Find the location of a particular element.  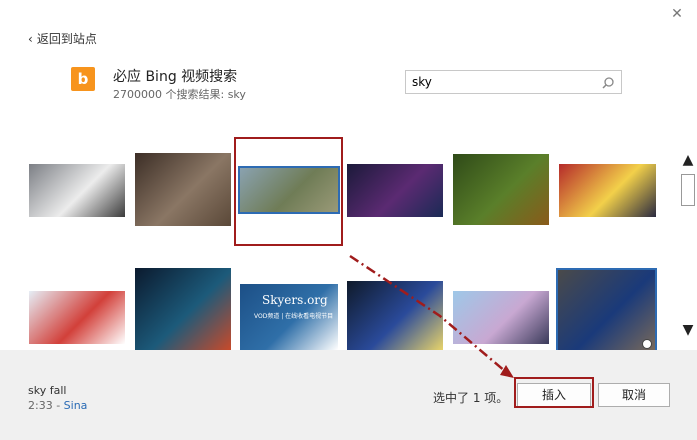

search-box is located at coordinates (513, 82).